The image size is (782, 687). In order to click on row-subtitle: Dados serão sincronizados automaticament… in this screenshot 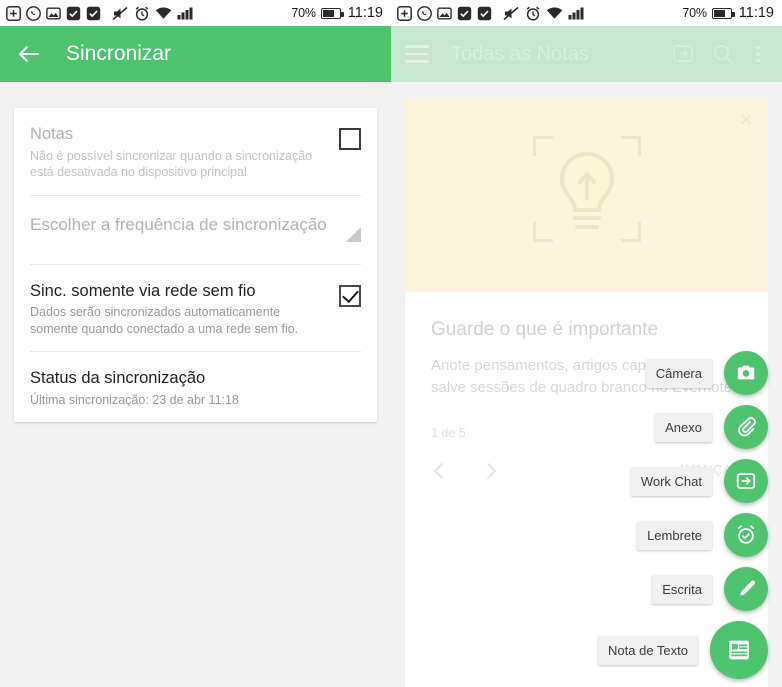, I will do `click(164, 320)`.